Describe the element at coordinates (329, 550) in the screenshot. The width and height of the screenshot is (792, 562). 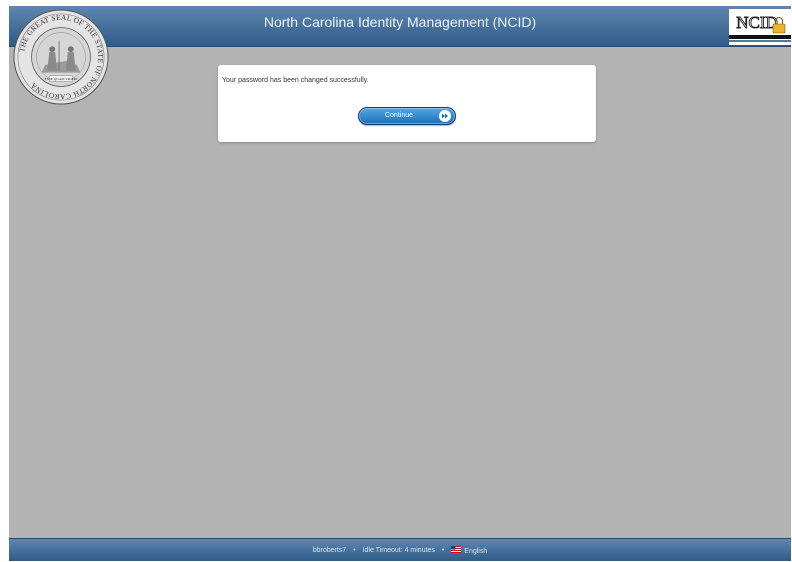
I see `footer-username: bbroberts7` at that location.